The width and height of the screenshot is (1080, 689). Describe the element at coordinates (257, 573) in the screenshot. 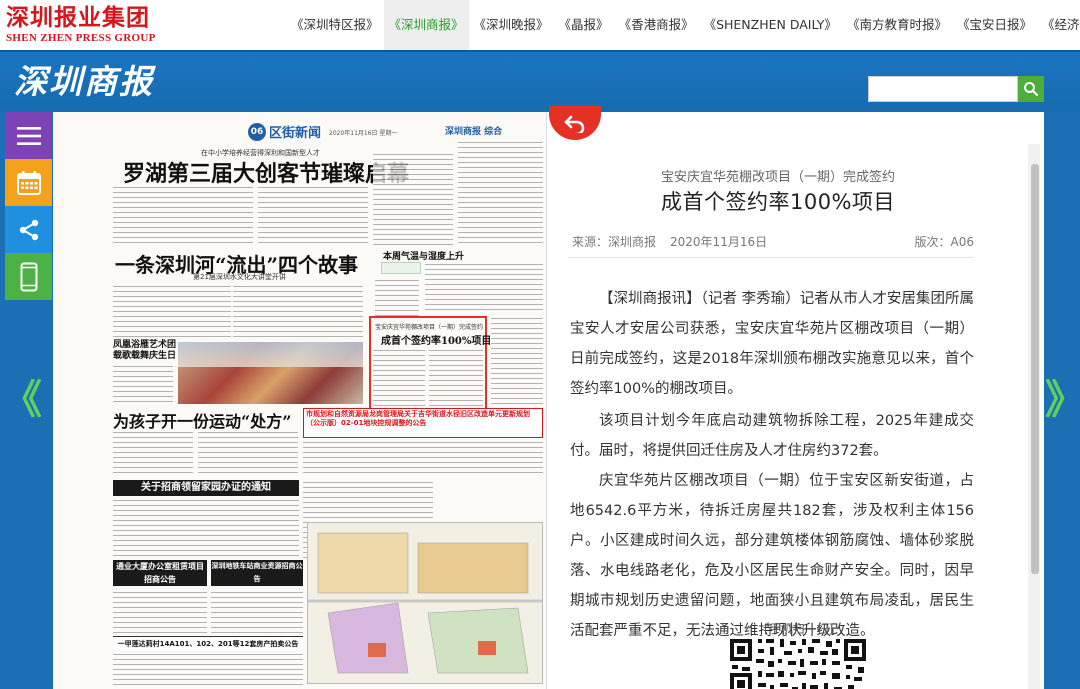

I see `notice-3-header: 深圳地铁车站商业资源招商公告` at that location.